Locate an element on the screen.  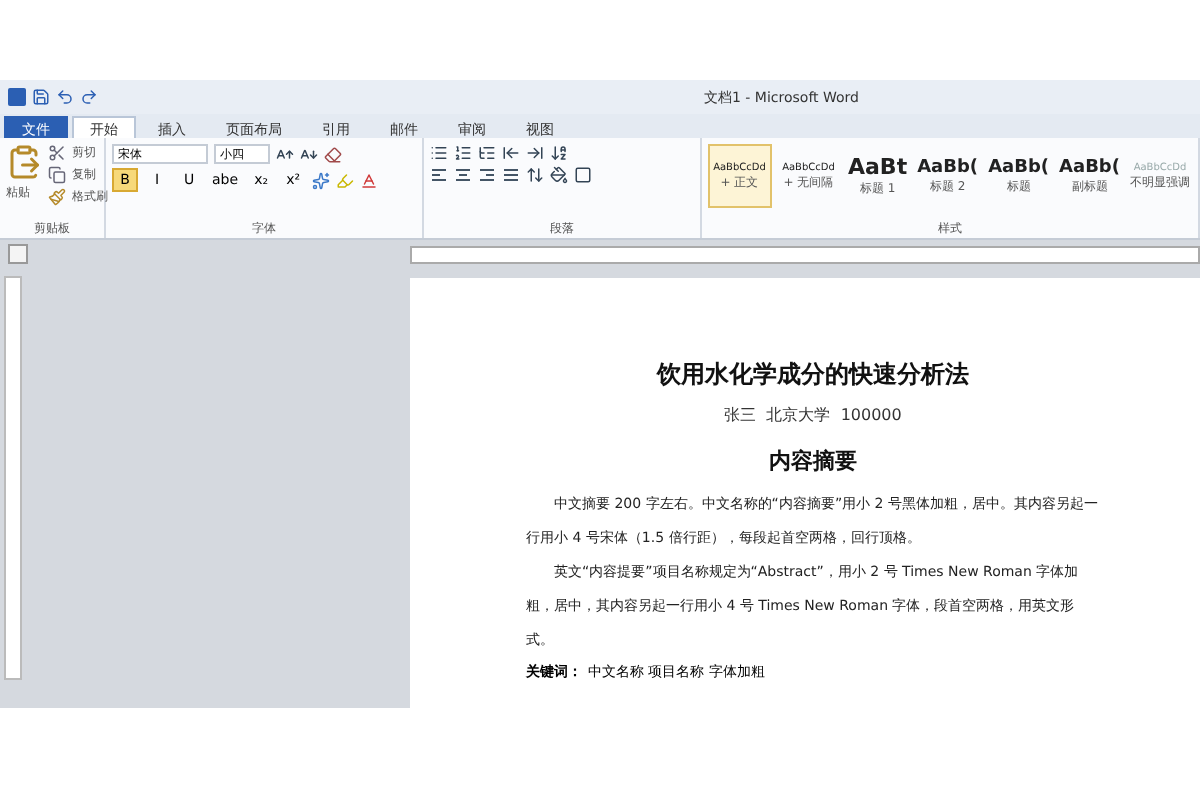
section-heading: 内容摘要 is located at coordinates (813, 461).